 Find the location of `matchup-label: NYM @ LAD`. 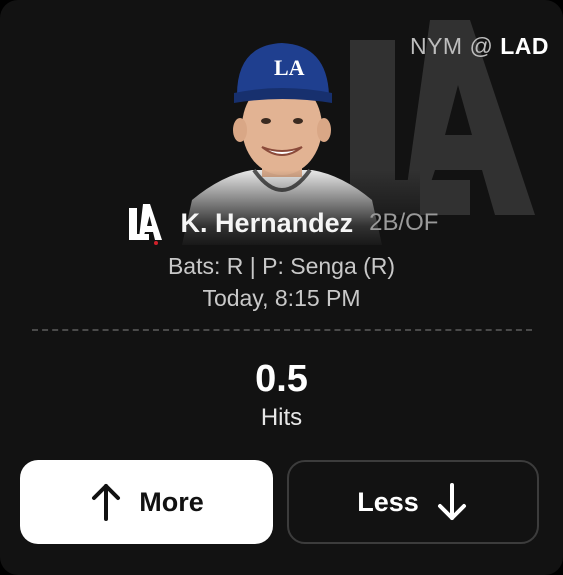

matchup-label: NYM @ LAD is located at coordinates (479, 46).